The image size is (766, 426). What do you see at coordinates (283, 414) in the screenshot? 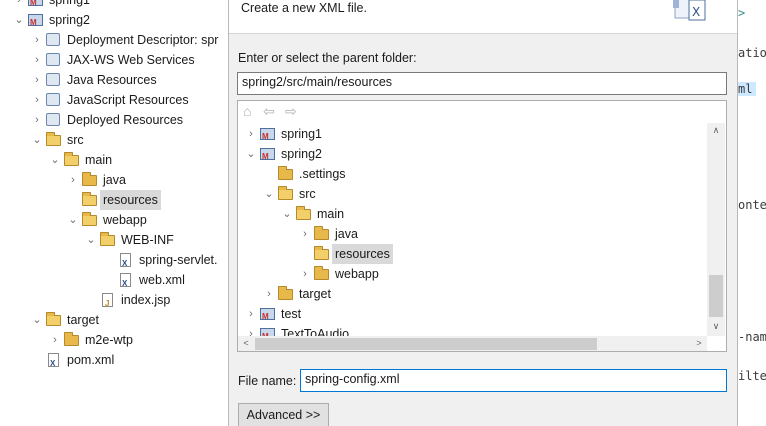
I see `advanced-button: Advanced >>` at bounding box center [283, 414].